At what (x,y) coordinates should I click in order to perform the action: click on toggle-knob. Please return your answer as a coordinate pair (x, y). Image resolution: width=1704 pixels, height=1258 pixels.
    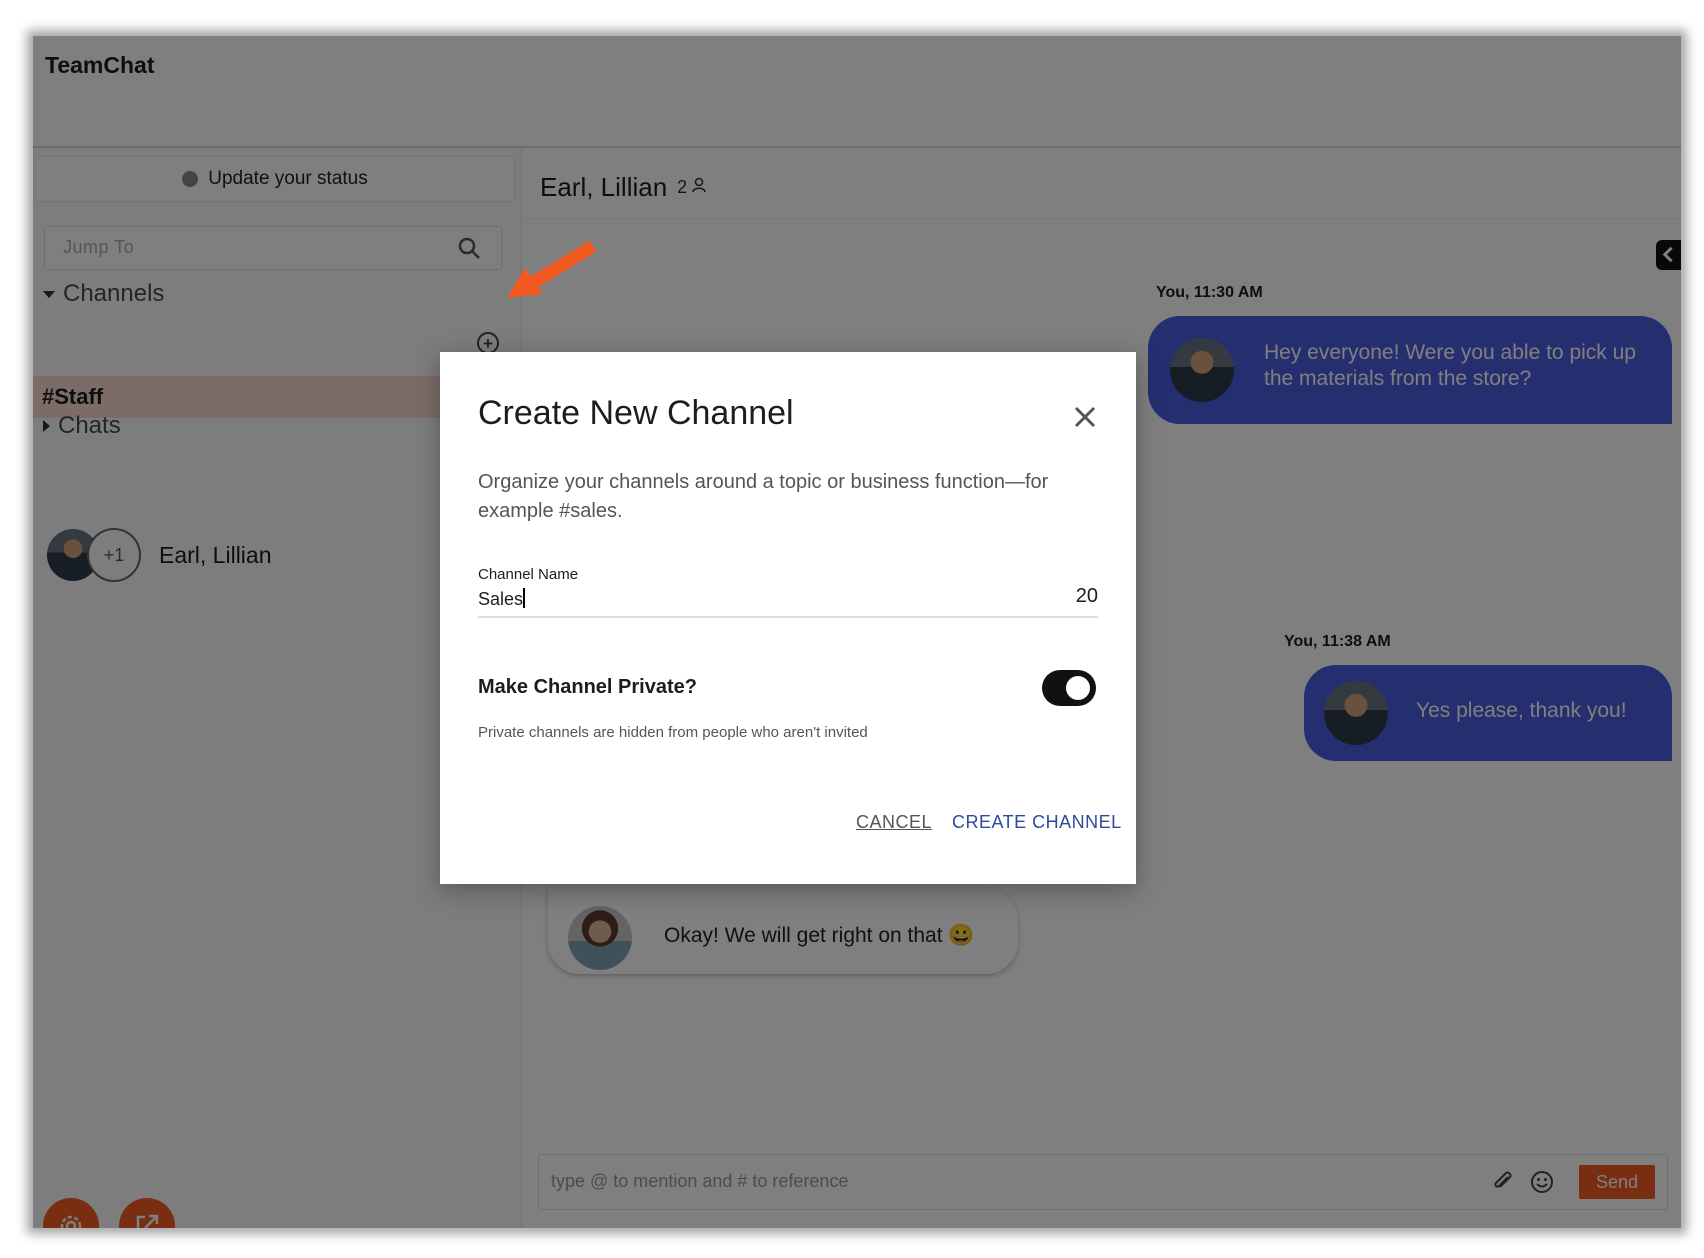
    Looking at the image, I should click on (1078, 688).